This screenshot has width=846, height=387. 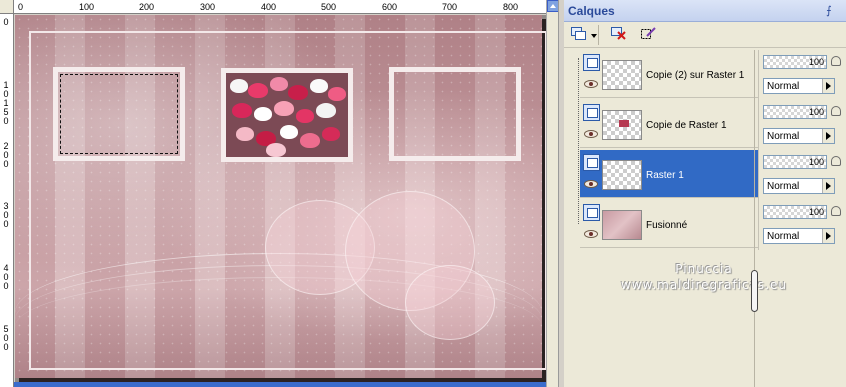 I want to click on ruler-label-x: 0, so click(x=21, y=7).